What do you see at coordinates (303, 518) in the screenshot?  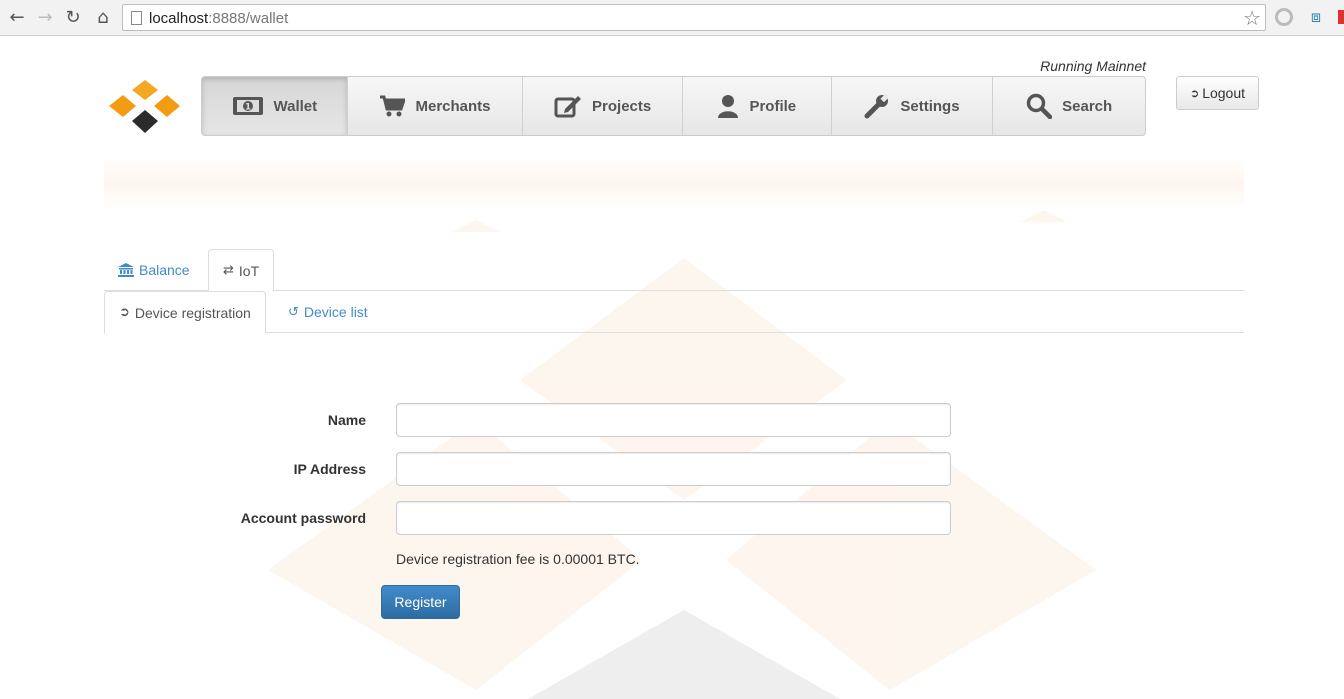 I see `account-password-label: Account password` at bounding box center [303, 518].